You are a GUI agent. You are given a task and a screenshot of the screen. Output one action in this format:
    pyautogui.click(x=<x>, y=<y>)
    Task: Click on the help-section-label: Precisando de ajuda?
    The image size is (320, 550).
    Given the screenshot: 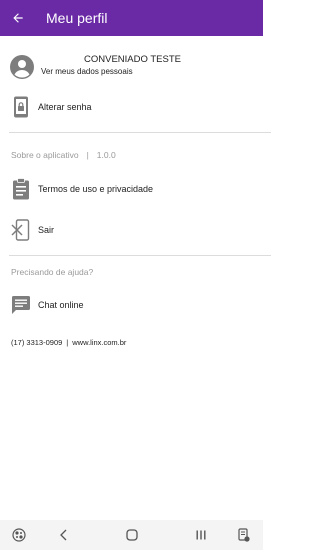 What is the action you would take?
    pyautogui.click(x=52, y=272)
    